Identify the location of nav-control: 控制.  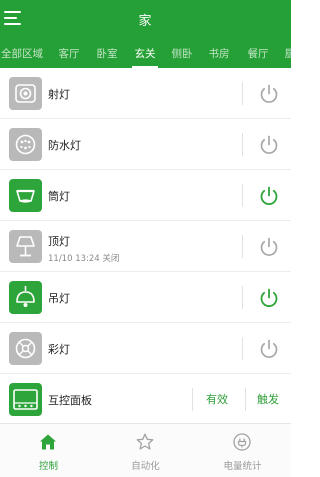
(48, 450).